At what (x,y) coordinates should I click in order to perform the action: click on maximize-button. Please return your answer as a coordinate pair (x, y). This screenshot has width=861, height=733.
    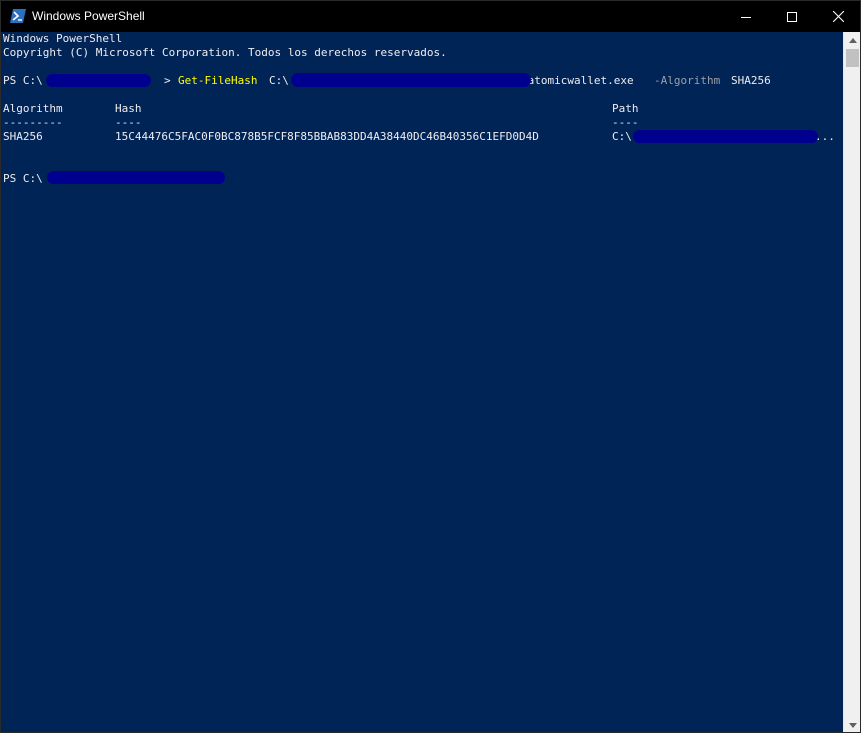
    Looking at the image, I should click on (792, 16).